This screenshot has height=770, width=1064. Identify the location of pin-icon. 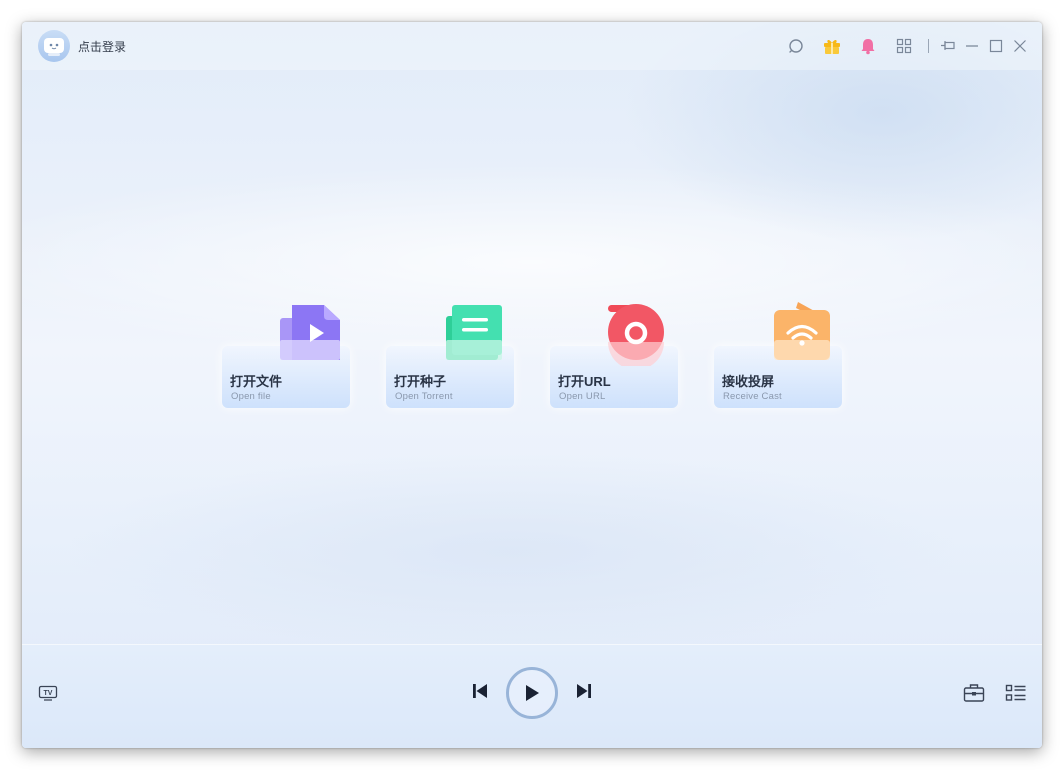
(948, 46).